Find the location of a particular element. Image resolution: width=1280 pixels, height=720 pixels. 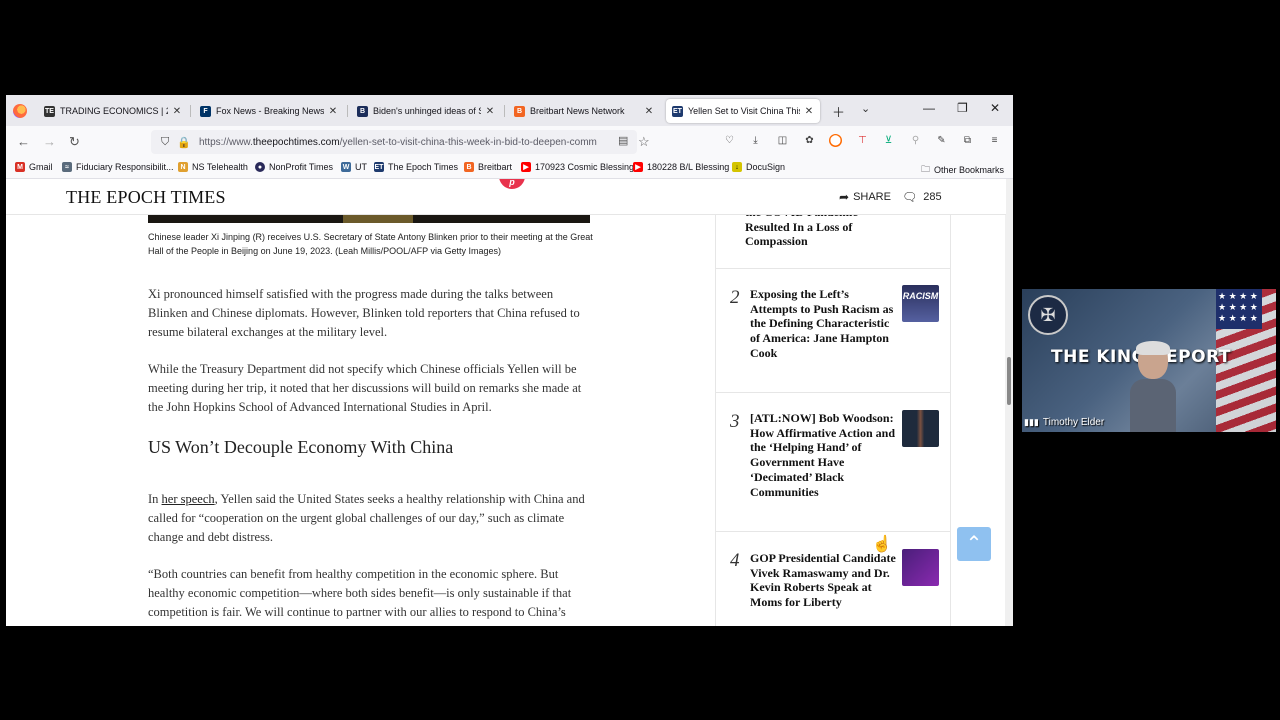

tab-epoch-times-active: ET Yellen Set to Visit China This ✕ is located at coordinates (743, 111).